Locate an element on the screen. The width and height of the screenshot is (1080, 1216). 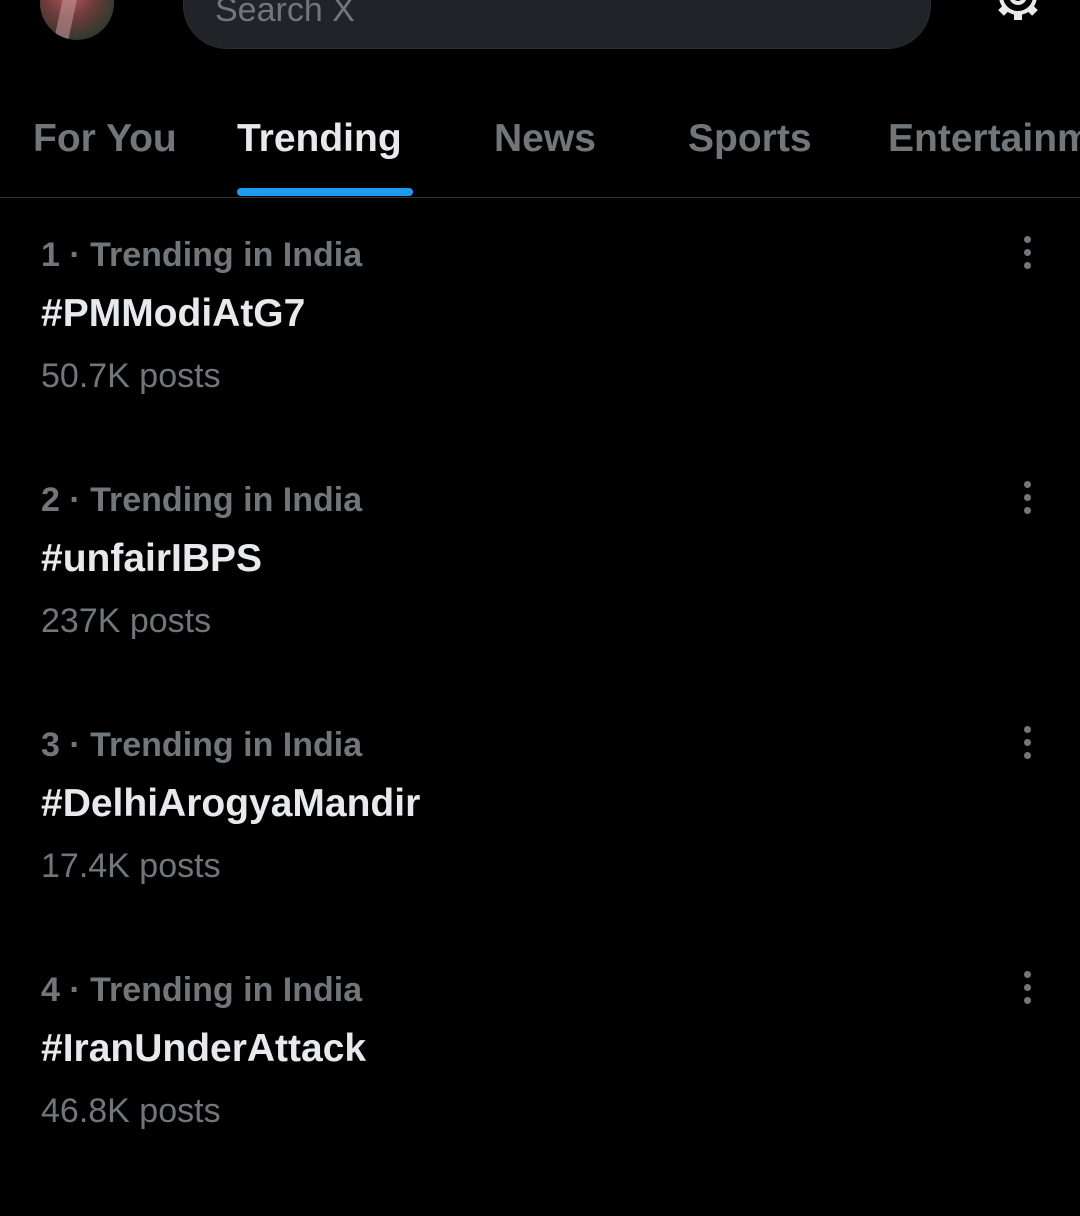
trend-post-count: 46.8K posts is located at coordinates (131, 1111).